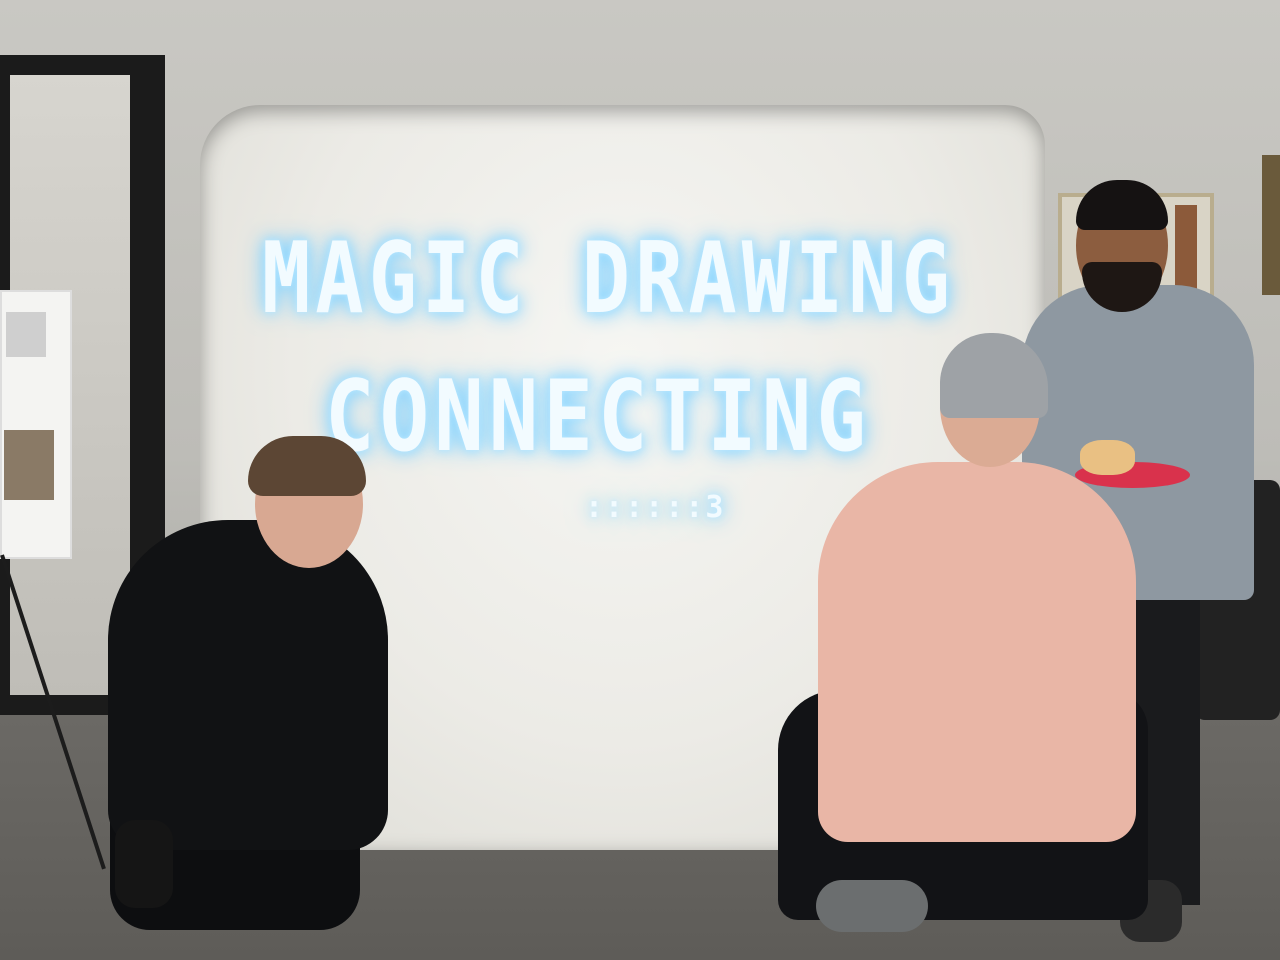 This screenshot has width=1280, height=960. I want to click on led-text-line-1: MAGIC DRAWING, so click(608, 279).